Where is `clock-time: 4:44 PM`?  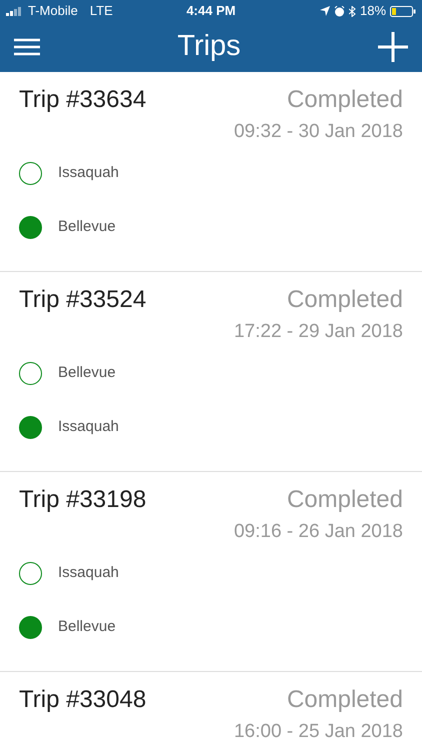 clock-time: 4:44 PM is located at coordinates (211, 11).